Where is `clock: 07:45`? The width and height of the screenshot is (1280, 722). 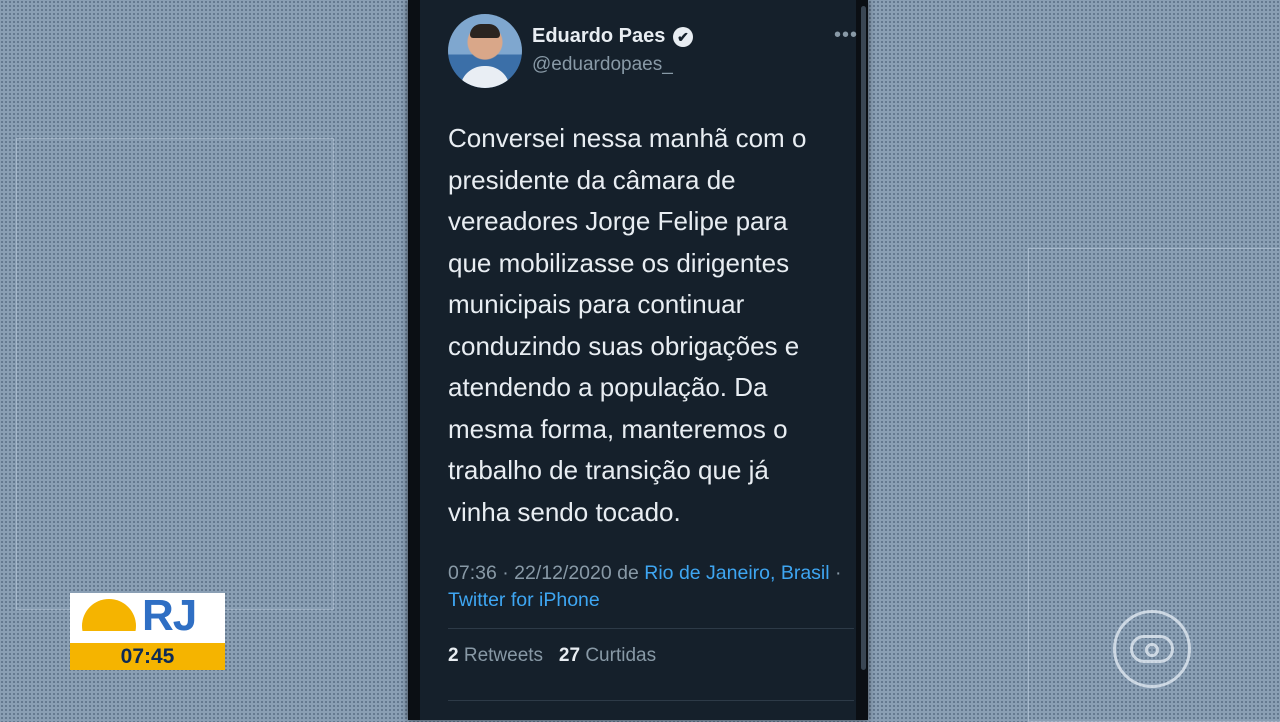
clock: 07:45 is located at coordinates (147, 656).